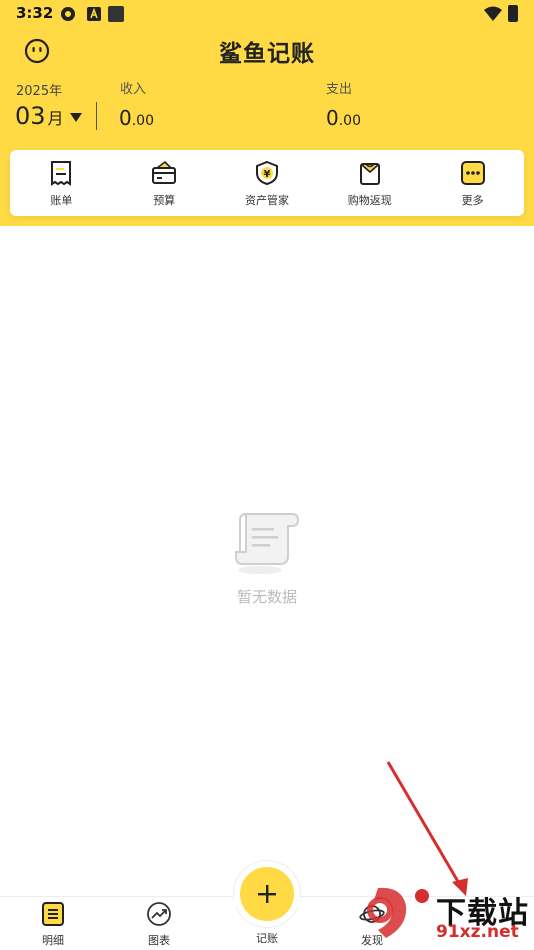  Describe the element at coordinates (136, 118) in the screenshot. I see `income-value: 0.00` at that location.